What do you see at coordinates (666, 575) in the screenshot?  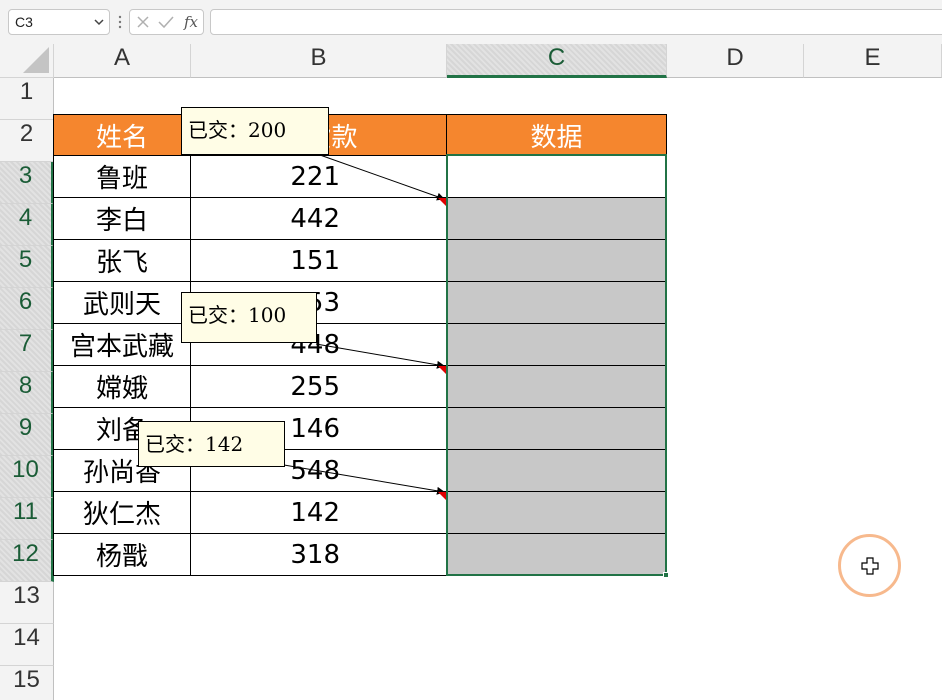 I see `fill-handle` at bounding box center [666, 575].